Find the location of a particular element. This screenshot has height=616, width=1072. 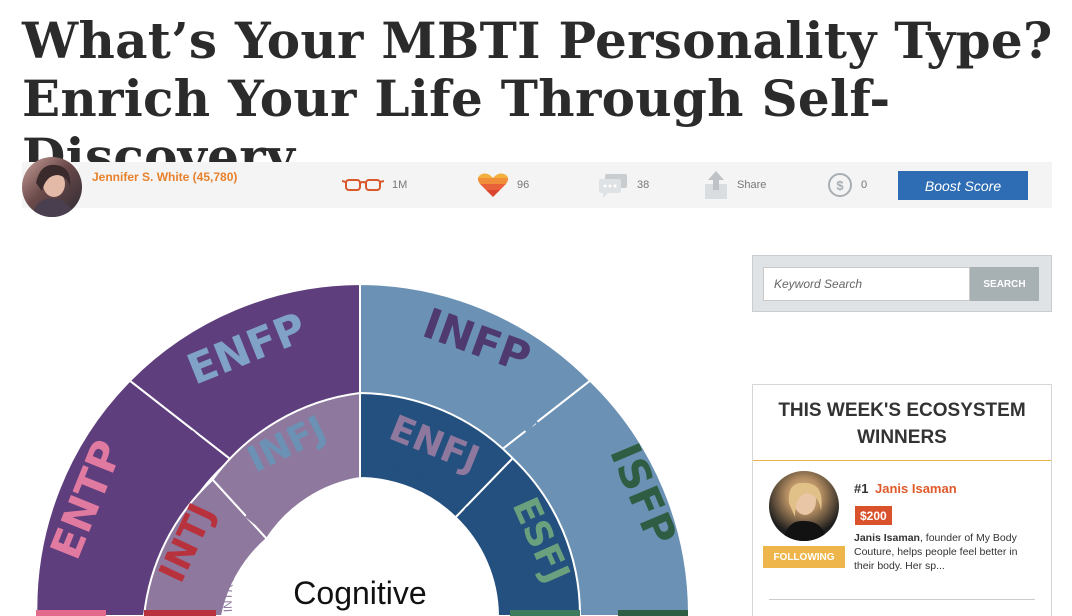

comments-icon is located at coordinates (613, 186).